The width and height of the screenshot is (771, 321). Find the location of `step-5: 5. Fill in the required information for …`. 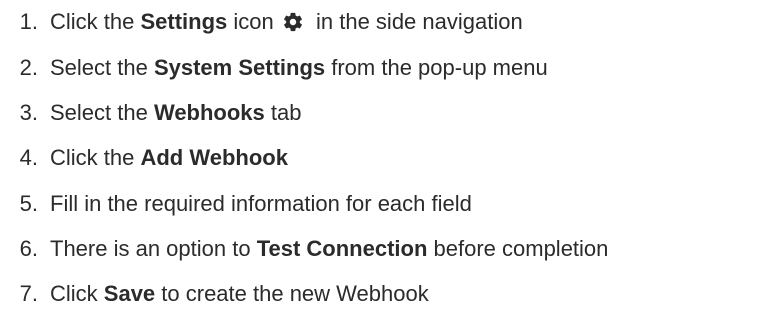

step-5: 5. Fill in the required information for … is located at coordinates (236, 204).